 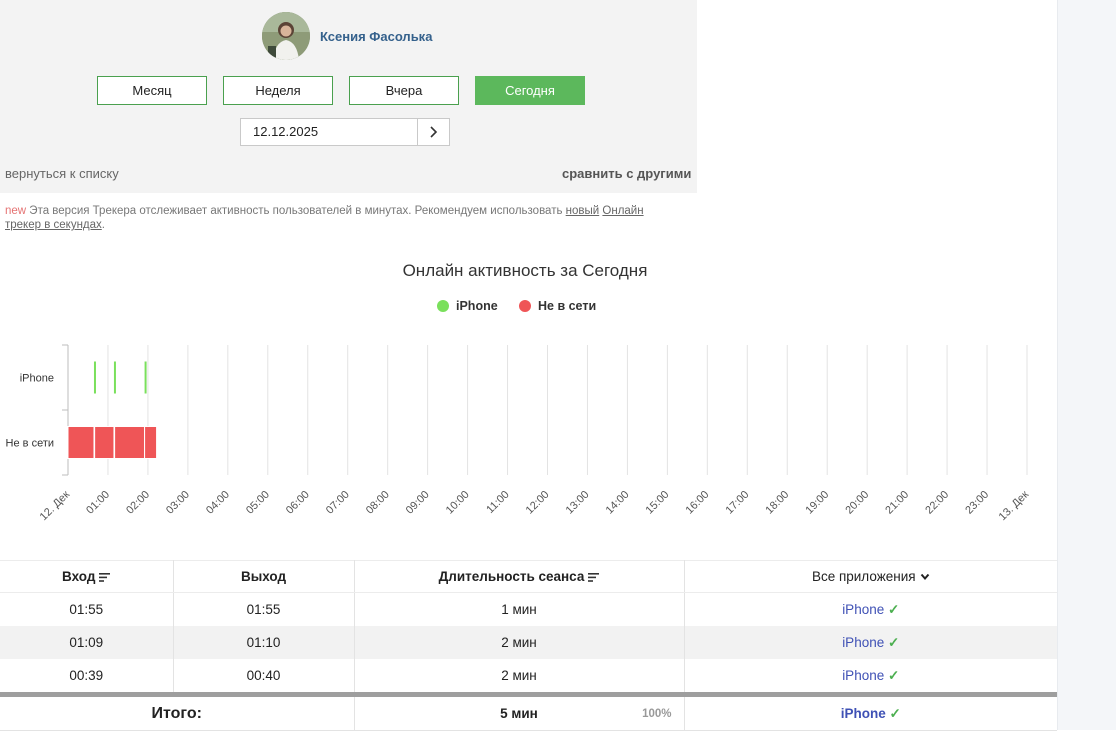 What do you see at coordinates (218, 503) in the screenshot?
I see `x-tick-label: 04:00` at bounding box center [218, 503].